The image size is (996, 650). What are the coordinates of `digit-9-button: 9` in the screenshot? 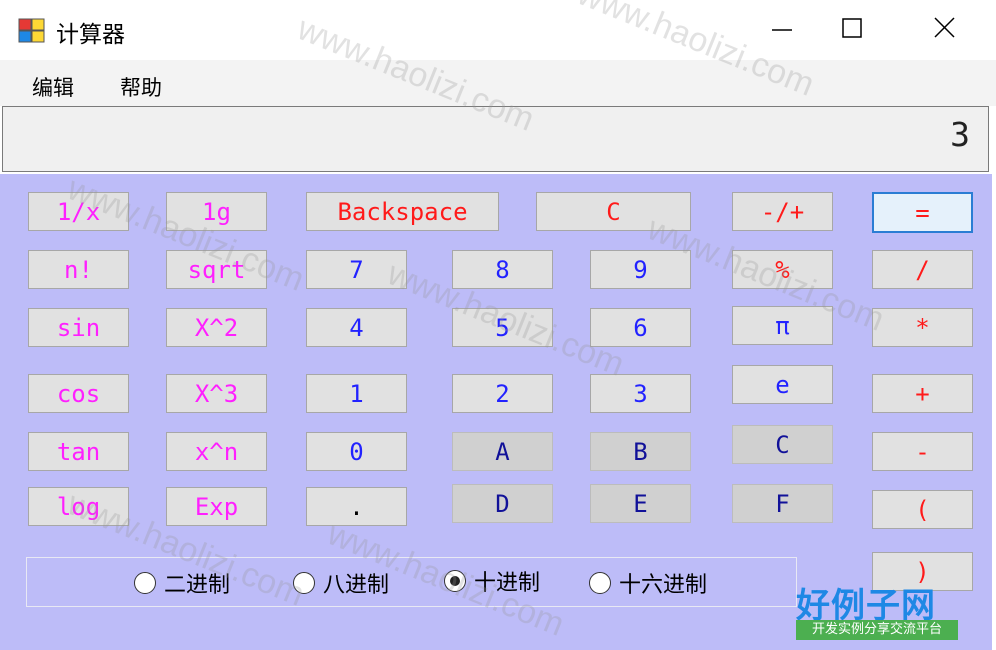 It's located at (640, 269).